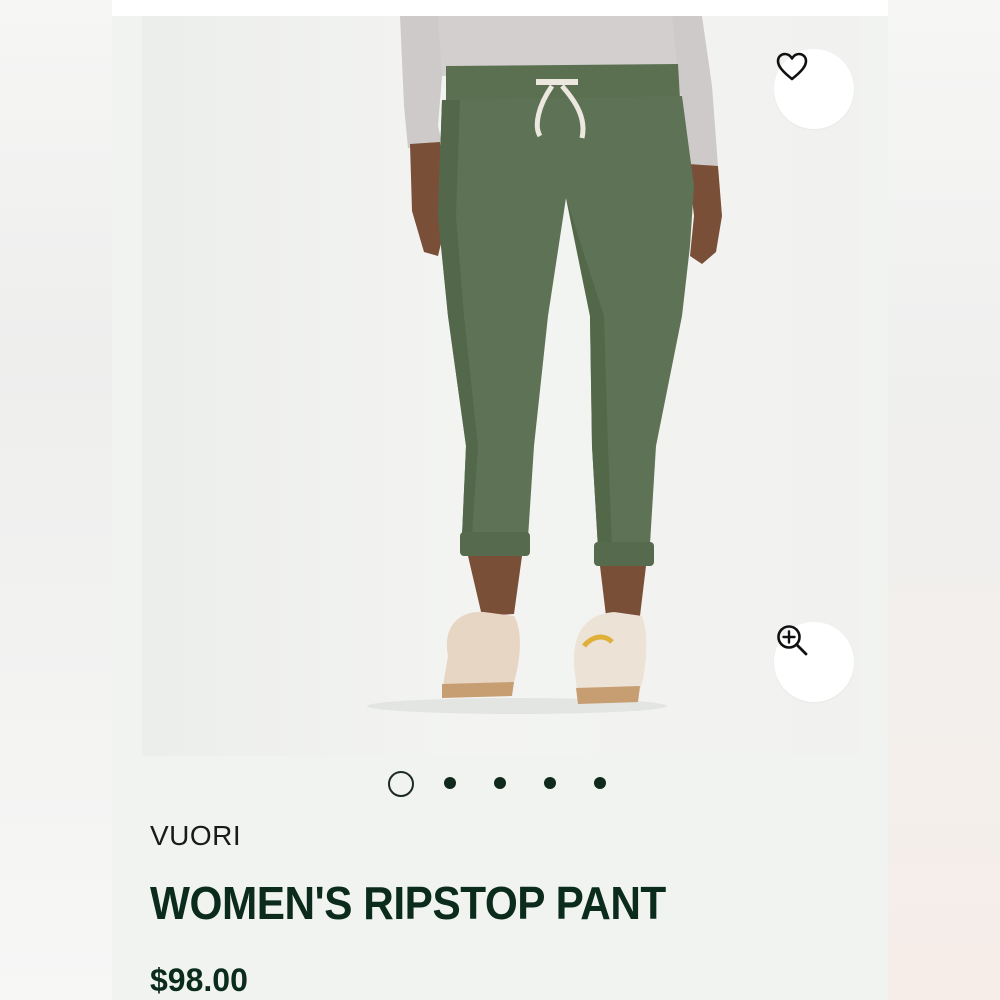 The height and width of the screenshot is (1000, 1000). Describe the element at coordinates (944, 500) in the screenshot. I see `background-blur-right` at that location.